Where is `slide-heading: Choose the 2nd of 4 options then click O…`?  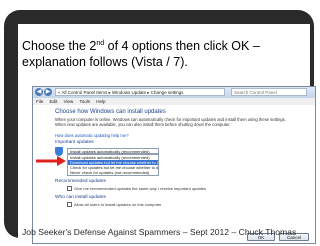 slide-heading: Choose the 2nd of 4 options then click O… is located at coordinates (166, 54).